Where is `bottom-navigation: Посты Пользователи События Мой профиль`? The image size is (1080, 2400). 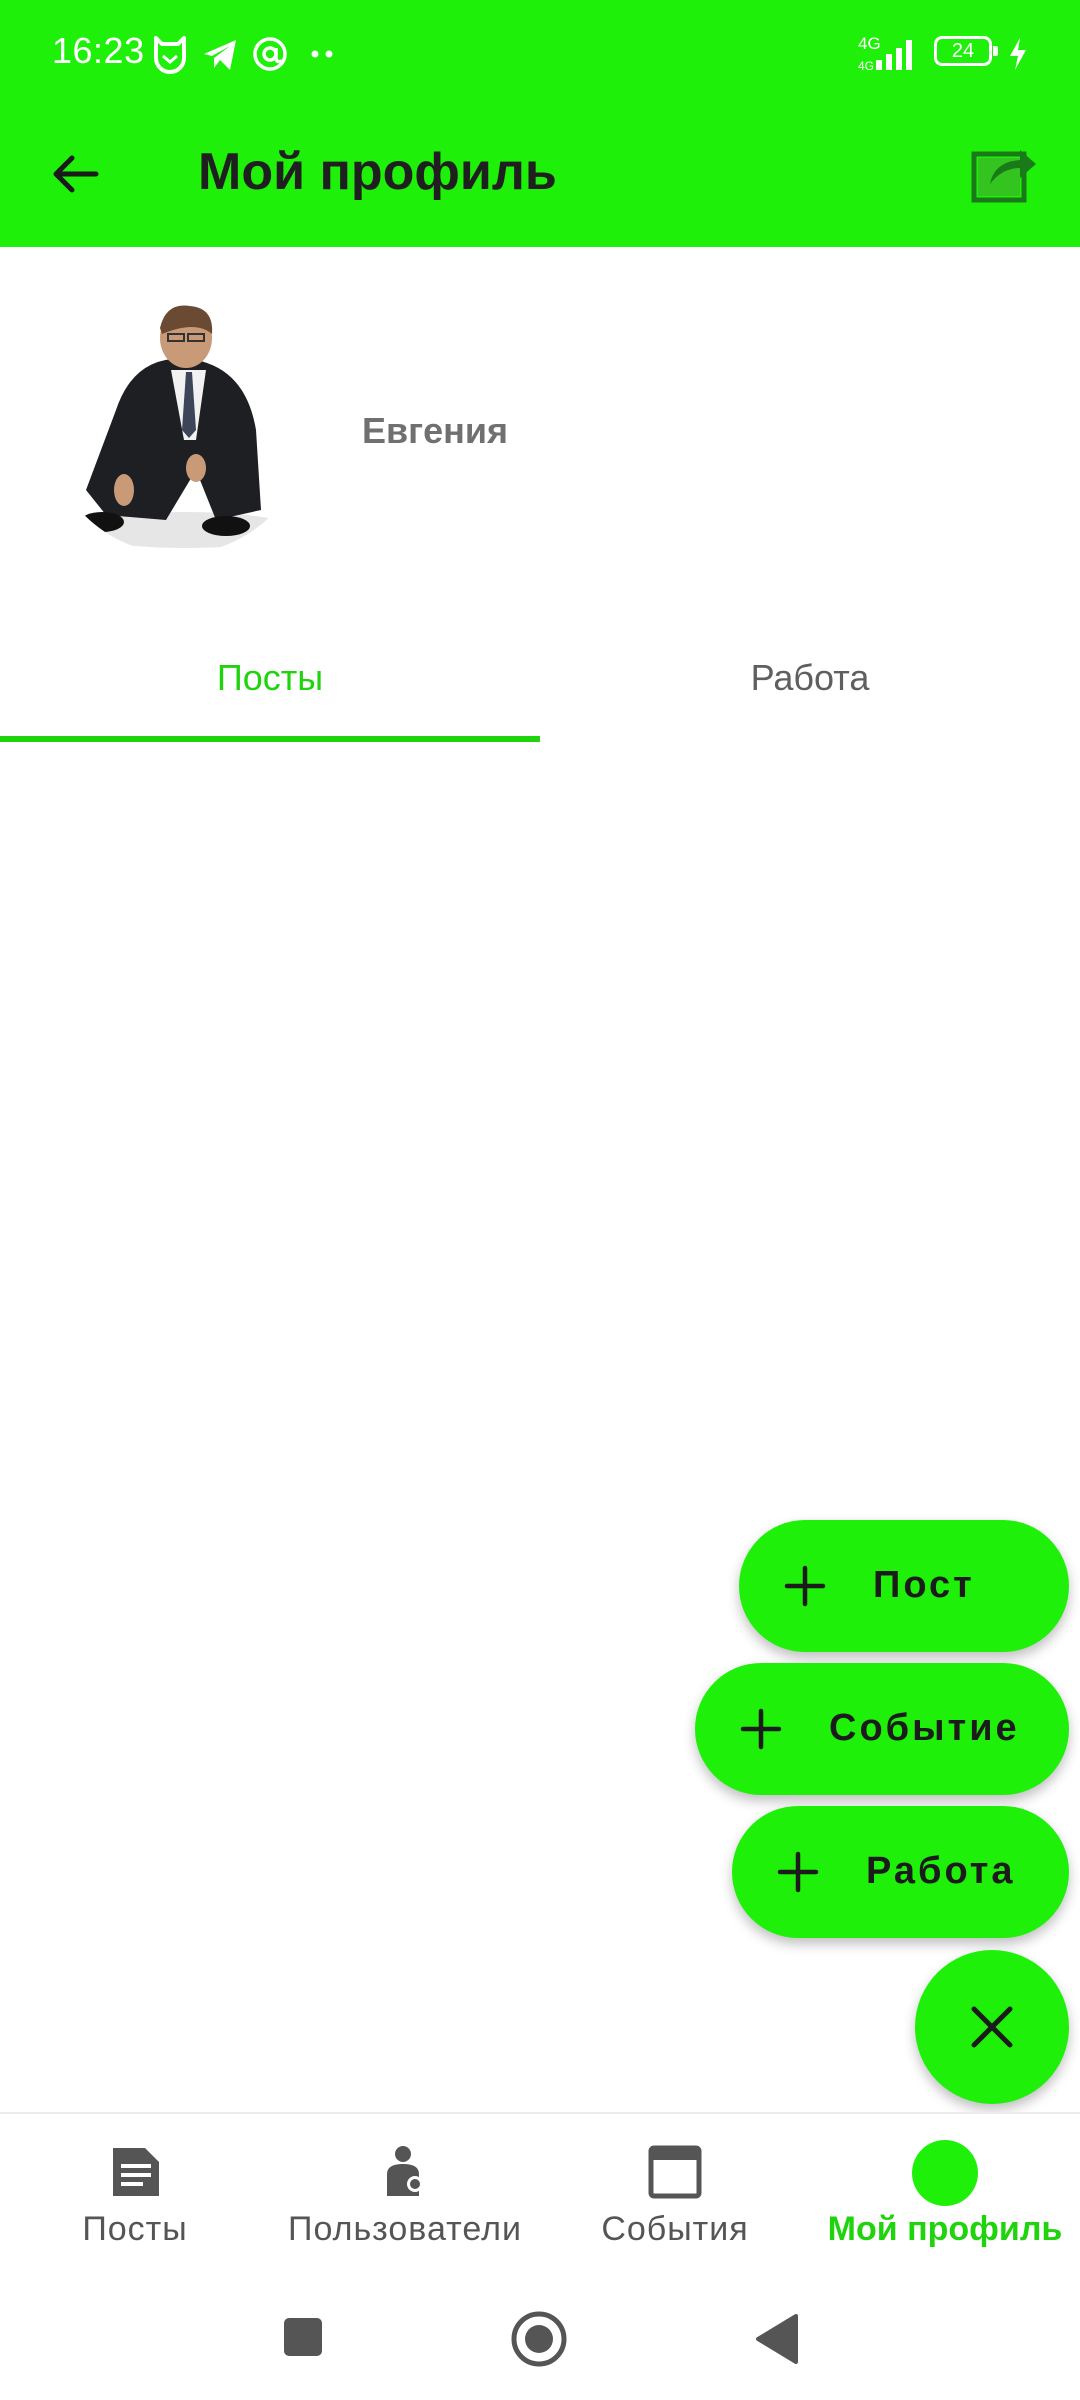 bottom-navigation: Посты Пользователи События Мой профиль is located at coordinates (540, 2198).